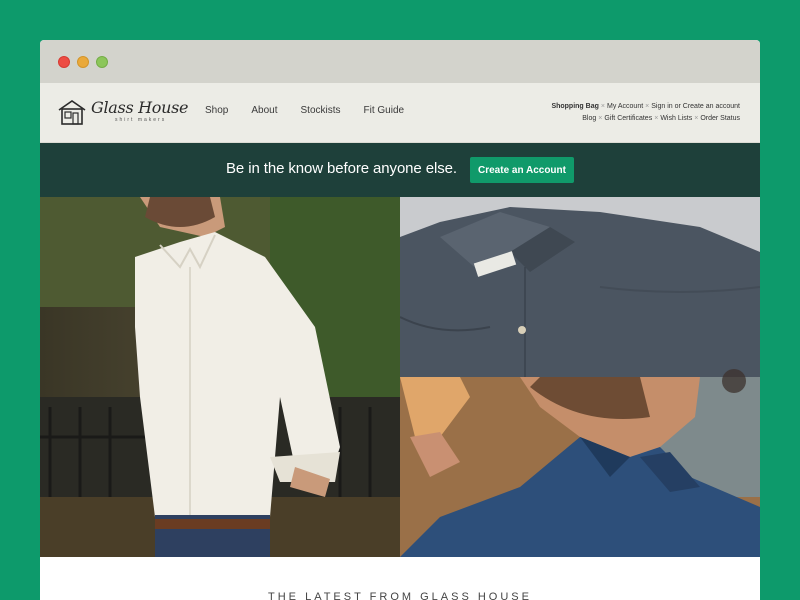 The height and width of the screenshot is (600, 800). Describe the element at coordinates (400, 595) in the screenshot. I see `latest-section-heading: THE LATEST FROM GLASS HOUSE` at that location.